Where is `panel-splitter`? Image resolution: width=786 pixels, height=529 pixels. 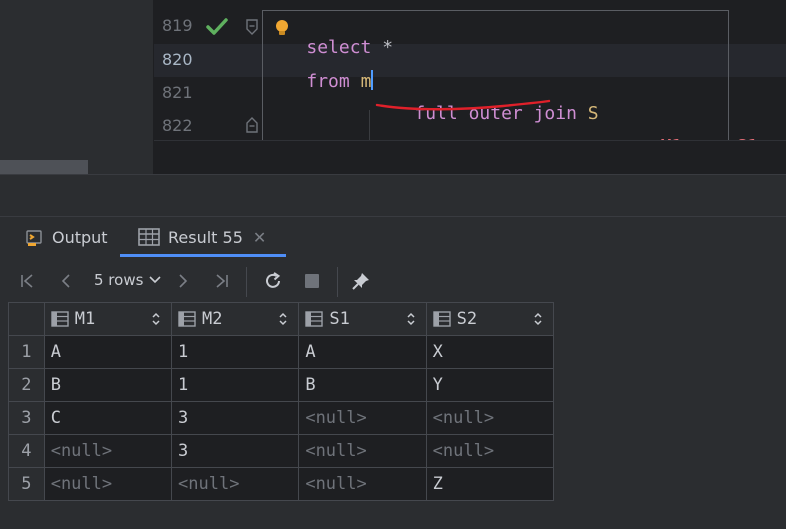
panel-splitter is located at coordinates (393, 195).